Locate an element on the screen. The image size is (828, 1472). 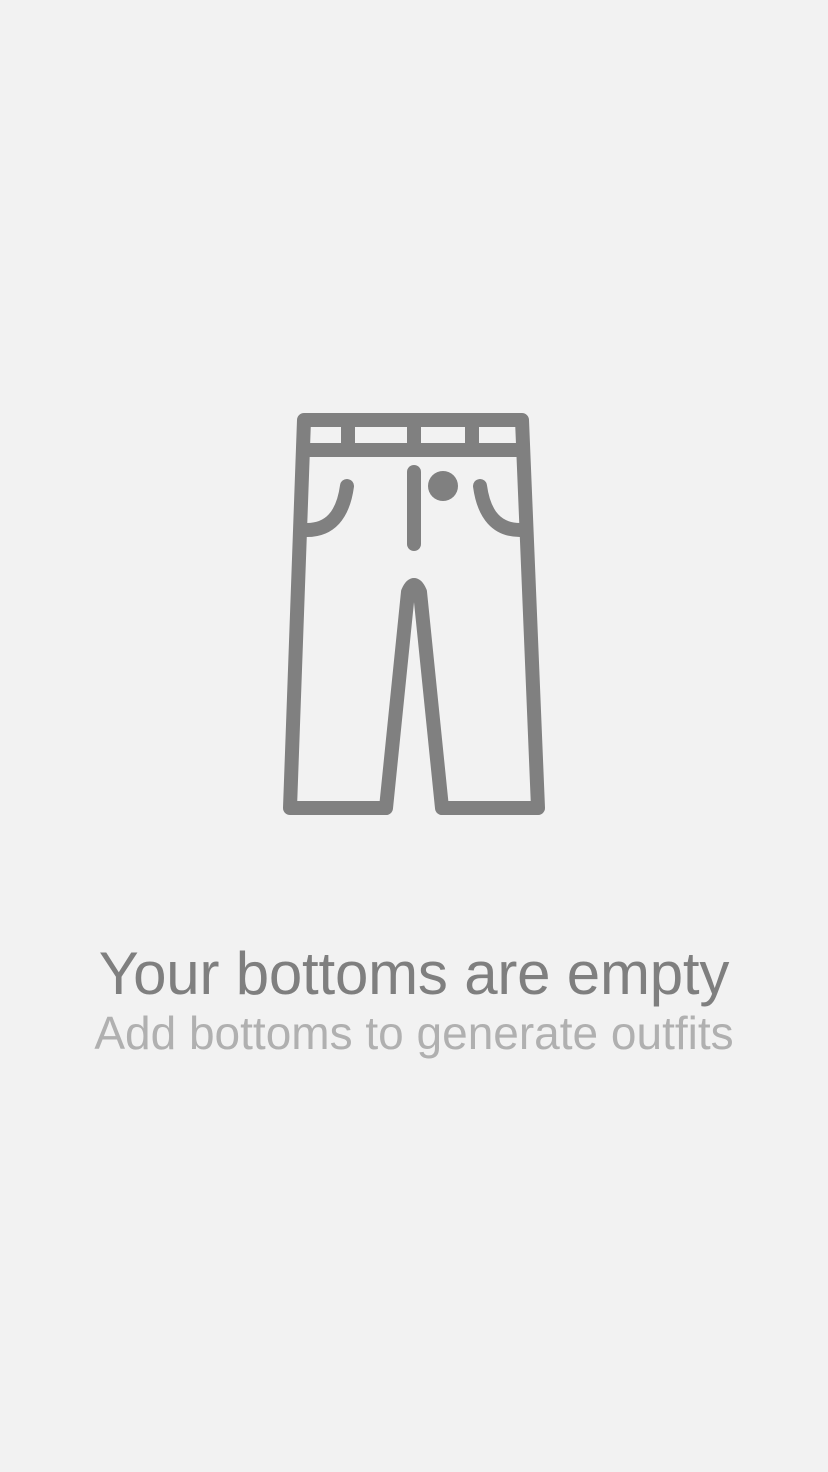
pants-icon is located at coordinates (414, 614).